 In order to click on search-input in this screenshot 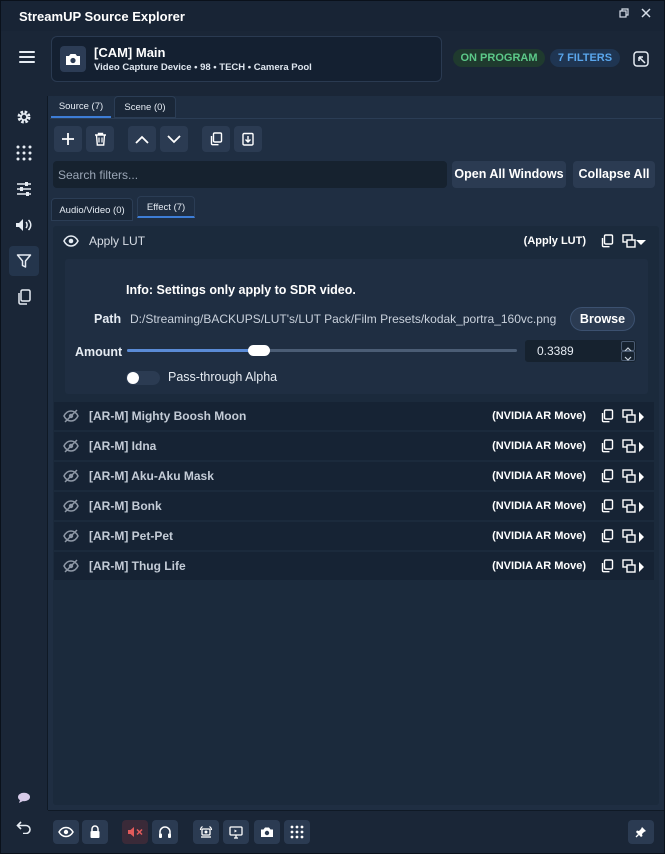, I will do `click(250, 174)`.